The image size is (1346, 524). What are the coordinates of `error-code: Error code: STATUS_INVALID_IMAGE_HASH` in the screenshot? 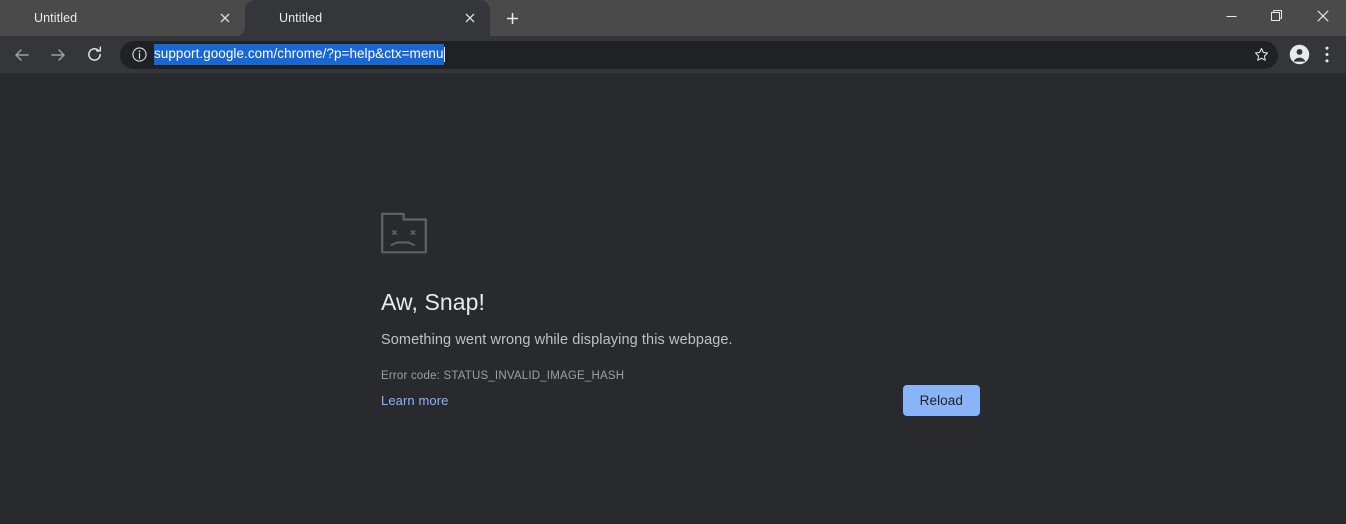 It's located at (503, 376).